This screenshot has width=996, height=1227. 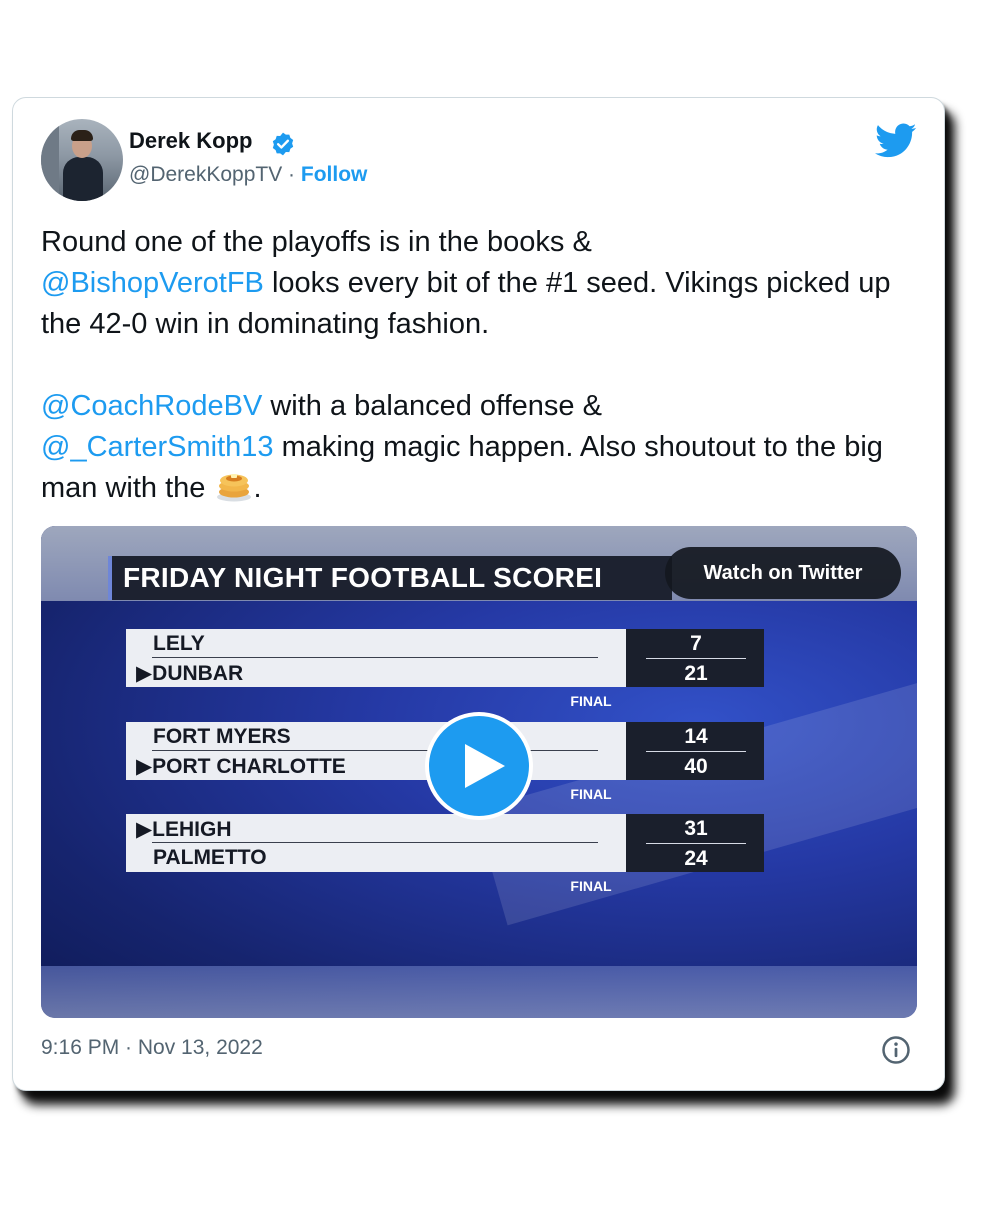 What do you see at coordinates (241, 766) in the screenshot?
I see `team-name: ▶PORT CHARLOTTE` at bounding box center [241, 766].